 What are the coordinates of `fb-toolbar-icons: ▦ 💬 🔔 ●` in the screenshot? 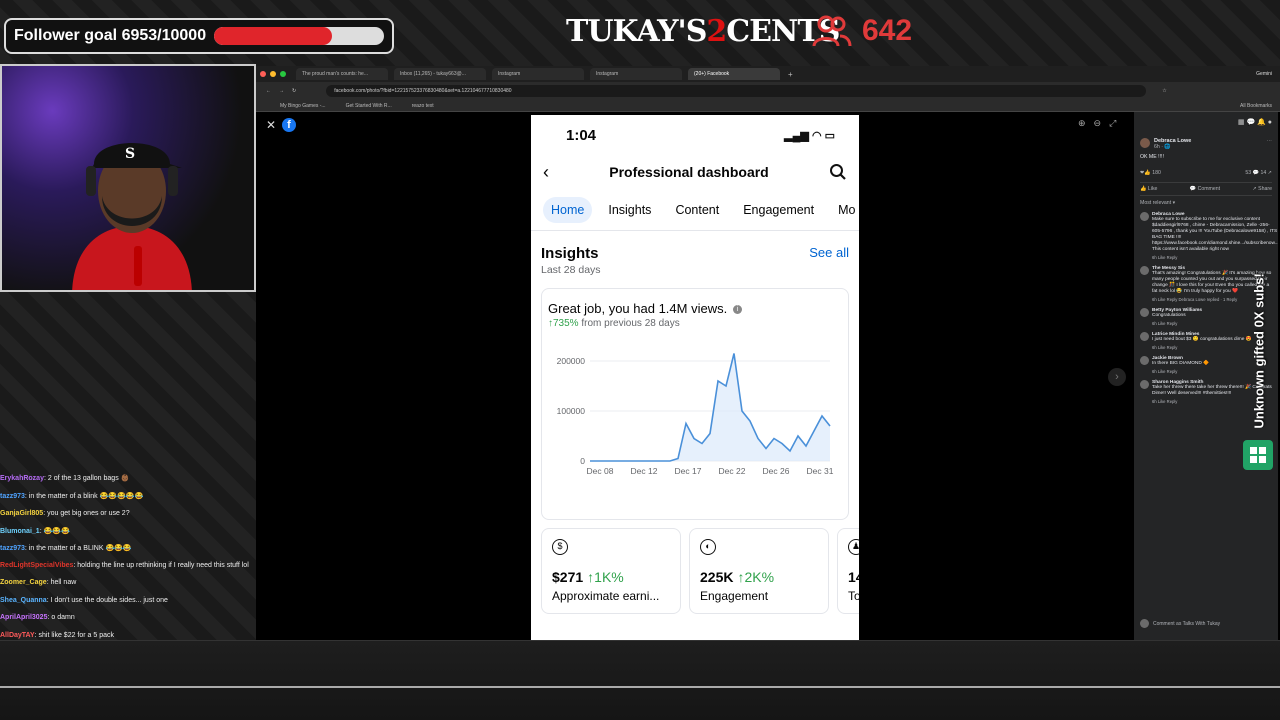 It's located at (1206, 125).